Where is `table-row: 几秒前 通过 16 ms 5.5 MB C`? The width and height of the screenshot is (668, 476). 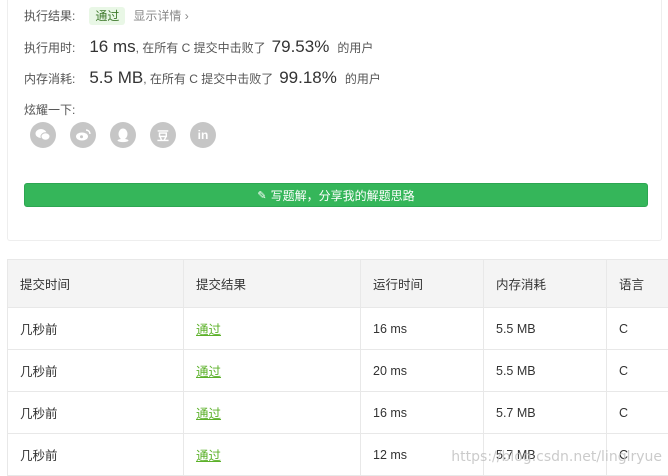 table-row: 几秒前 通过 16 ms 5.5 MB C is located at coordinates (338, 329).